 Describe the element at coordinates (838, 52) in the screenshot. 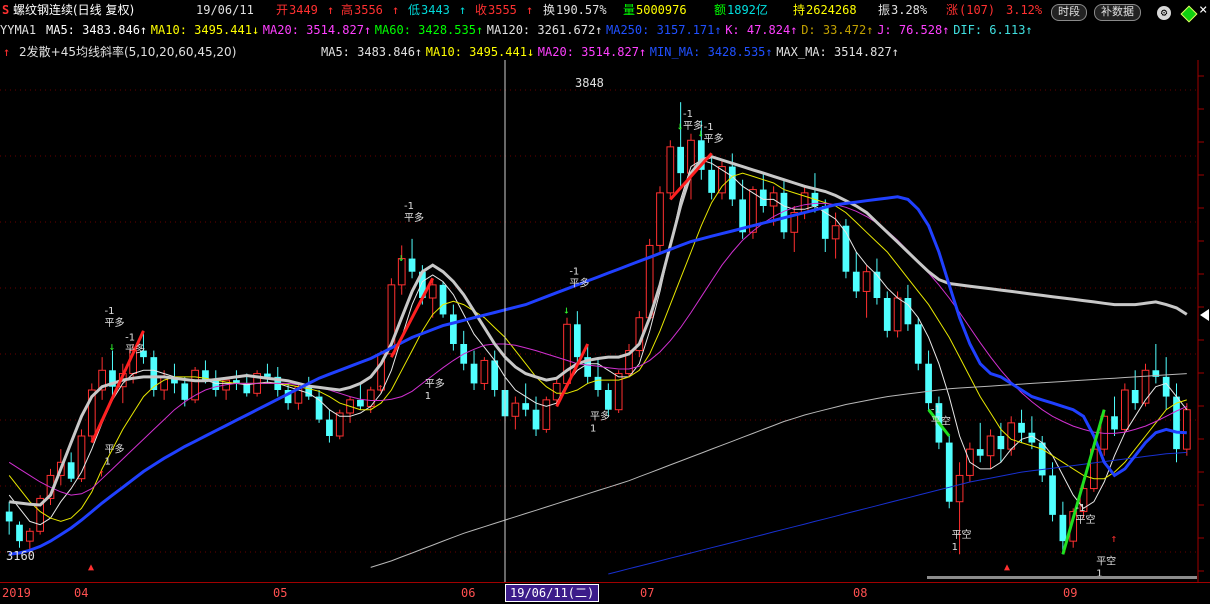

I see `indicator-value: MAX_MA: 3514.827↑` at that location.